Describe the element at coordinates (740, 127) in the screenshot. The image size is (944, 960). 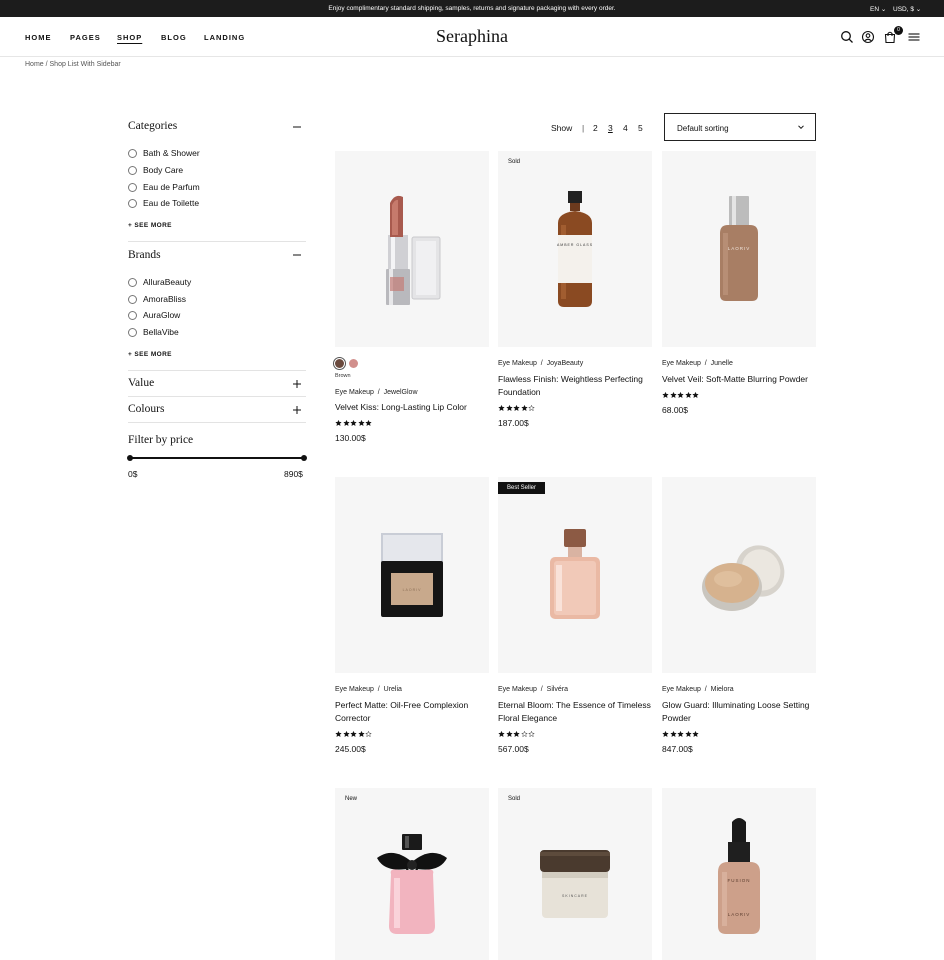
I see `sort-select: Default sorting` at that location.